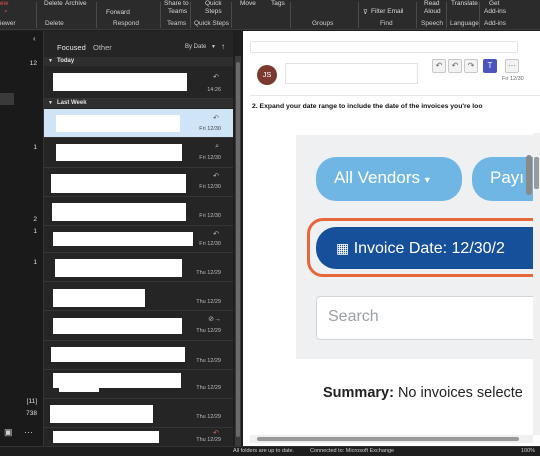 The image size is (540, 456). What do you see at coordinates (213, 3) in the screenshot?
I see `quick-steps-button: Quick` at bounding box center [213, 3].